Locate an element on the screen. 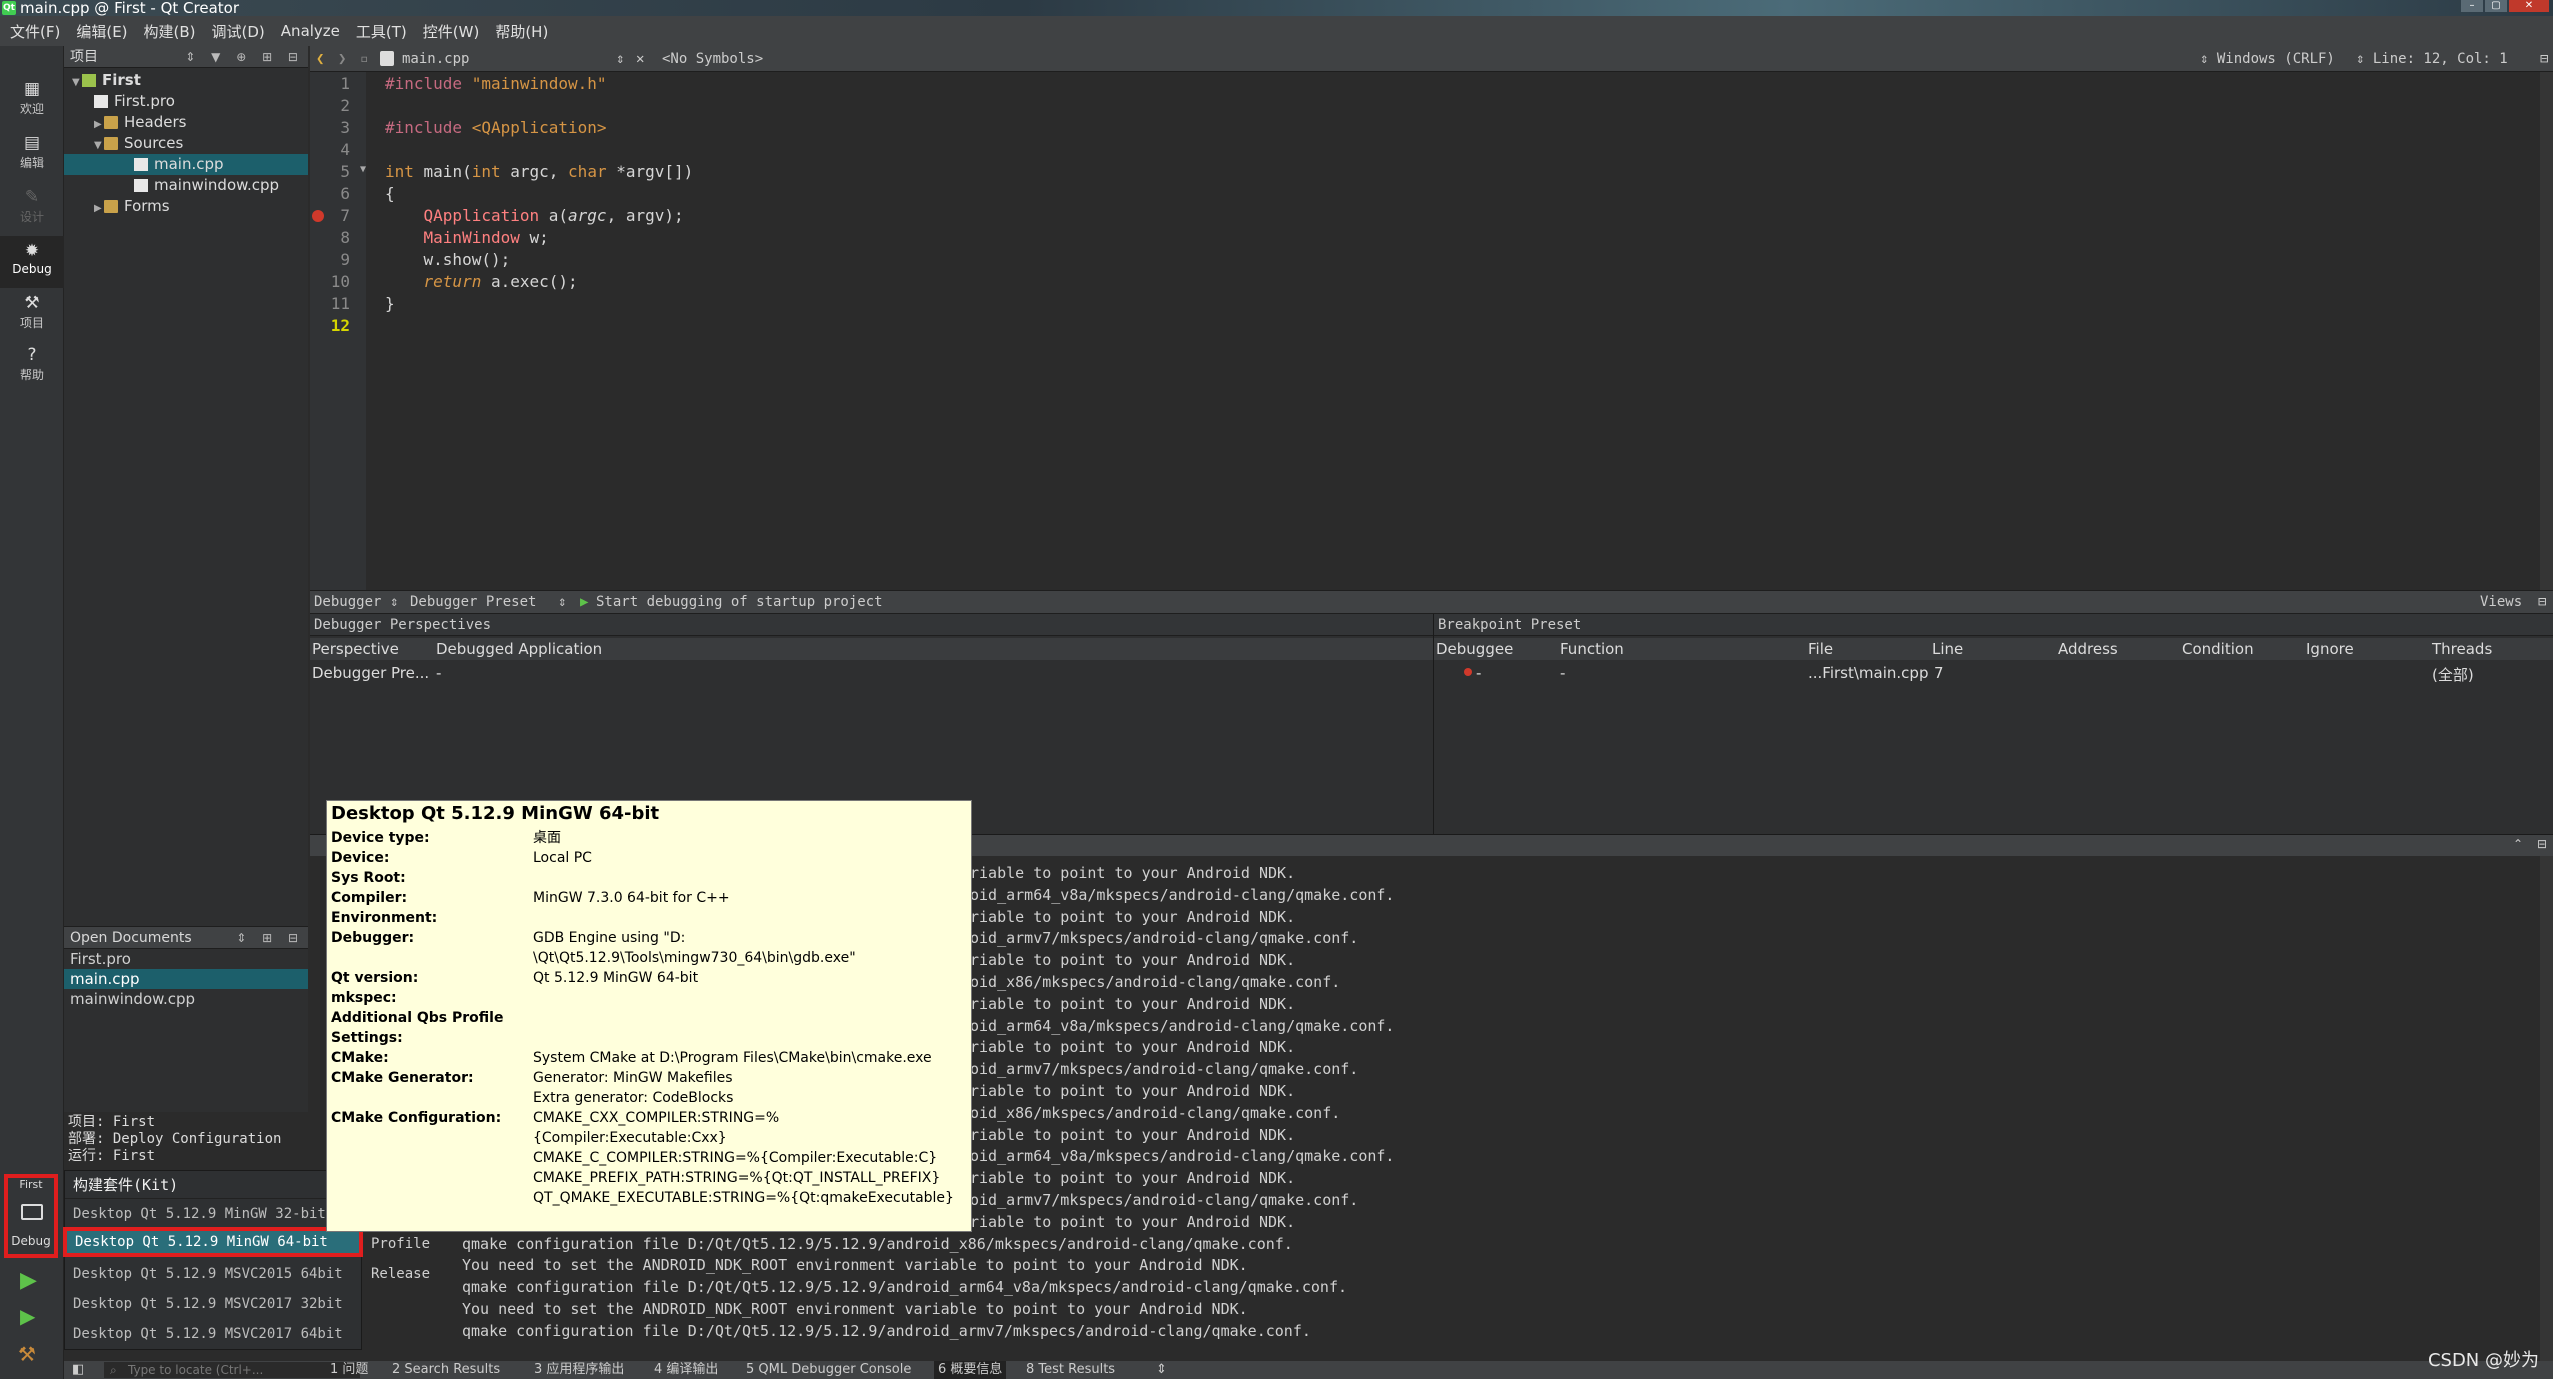  kit-item: Desktop Qt 5.12.9 MSVC2015 64bit is located at coordinates (214, 1274).